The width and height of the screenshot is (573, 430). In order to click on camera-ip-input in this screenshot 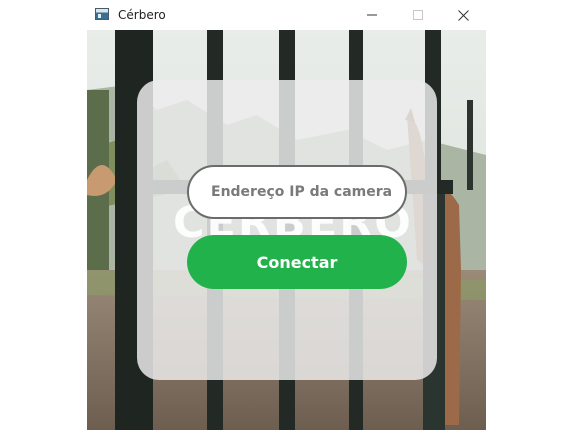, I will do `click(297, 192)`.